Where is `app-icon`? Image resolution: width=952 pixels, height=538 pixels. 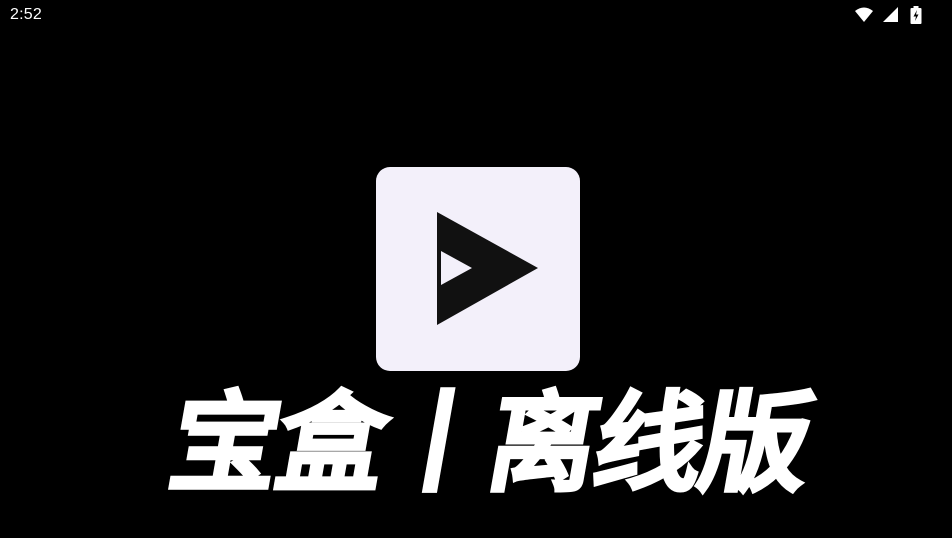 app-icon is located at coordinates (478, 269).